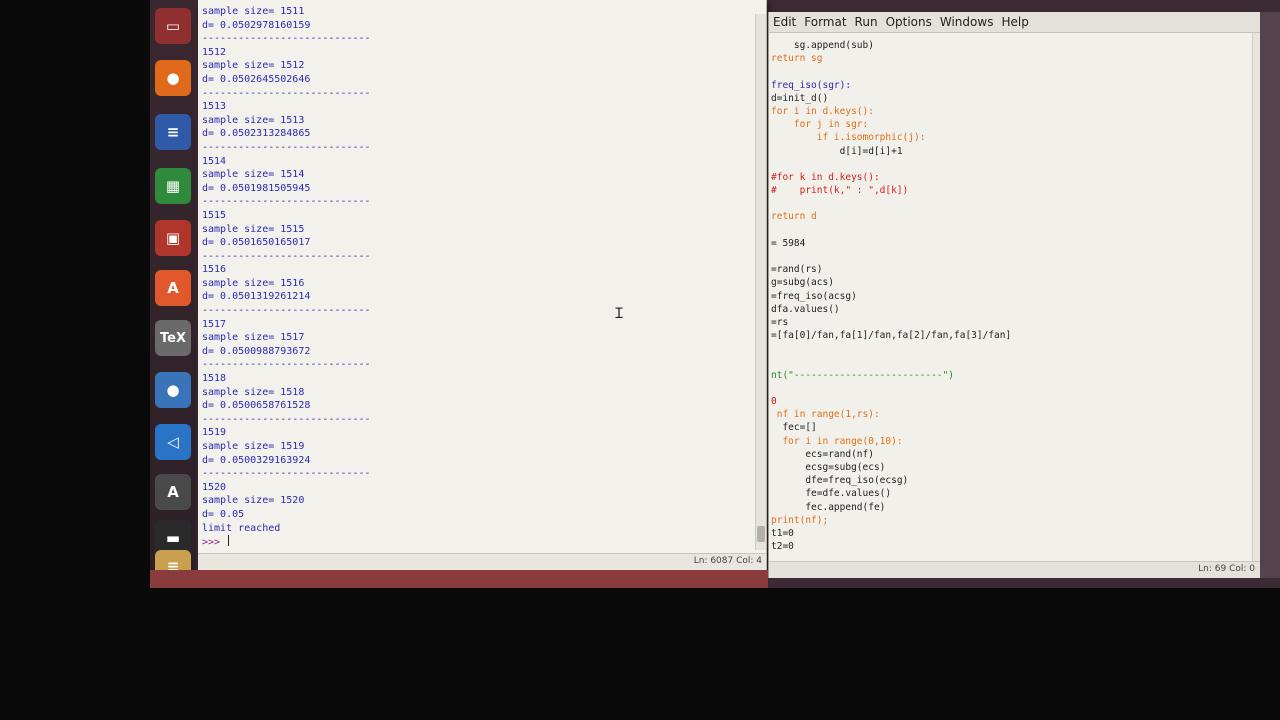 The width and height of the screenshot is (1280, 720). Describe the element at coordinates (214, 543) in the screenshot. I see `shell-prompt-text: >>>` at that location.